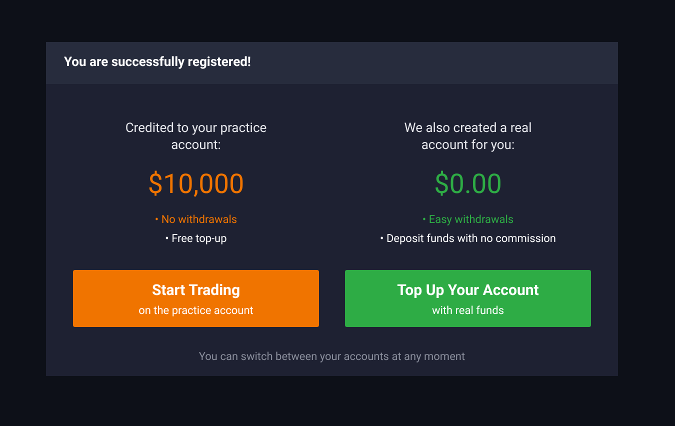  What do you see at coordinates (332, 357) in the screenshot?
I see `footer-note: You can switch between your accounts at any moment` at bounding box center [332, 357].